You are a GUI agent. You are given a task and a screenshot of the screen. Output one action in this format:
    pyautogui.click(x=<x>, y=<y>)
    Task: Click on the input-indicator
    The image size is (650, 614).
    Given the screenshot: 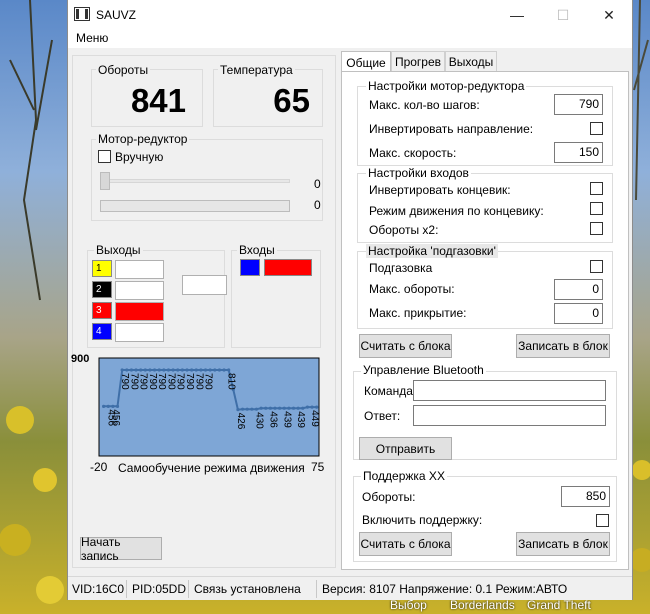 What is the action you would take?
    pyautogui.click(x=250, y=267)
    